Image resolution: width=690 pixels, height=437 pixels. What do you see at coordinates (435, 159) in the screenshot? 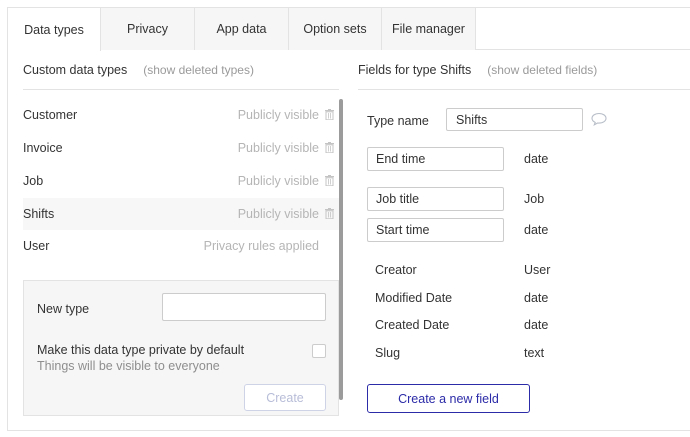
I see `field-end-time: End time` at bounding box center [435, 159].